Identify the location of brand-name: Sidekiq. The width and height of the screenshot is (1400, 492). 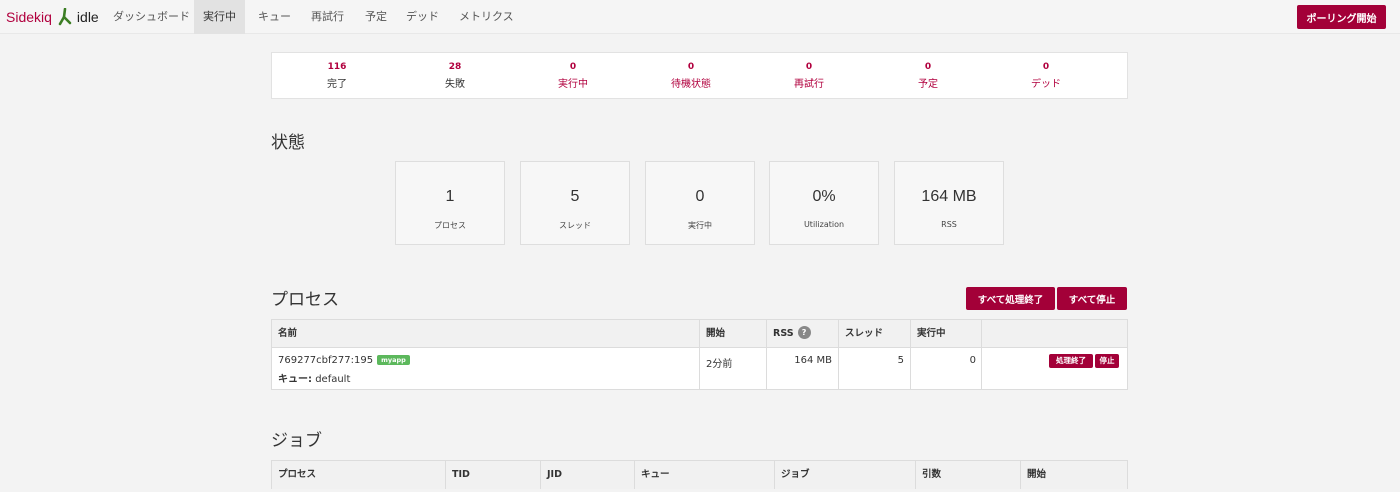
(29, 17).